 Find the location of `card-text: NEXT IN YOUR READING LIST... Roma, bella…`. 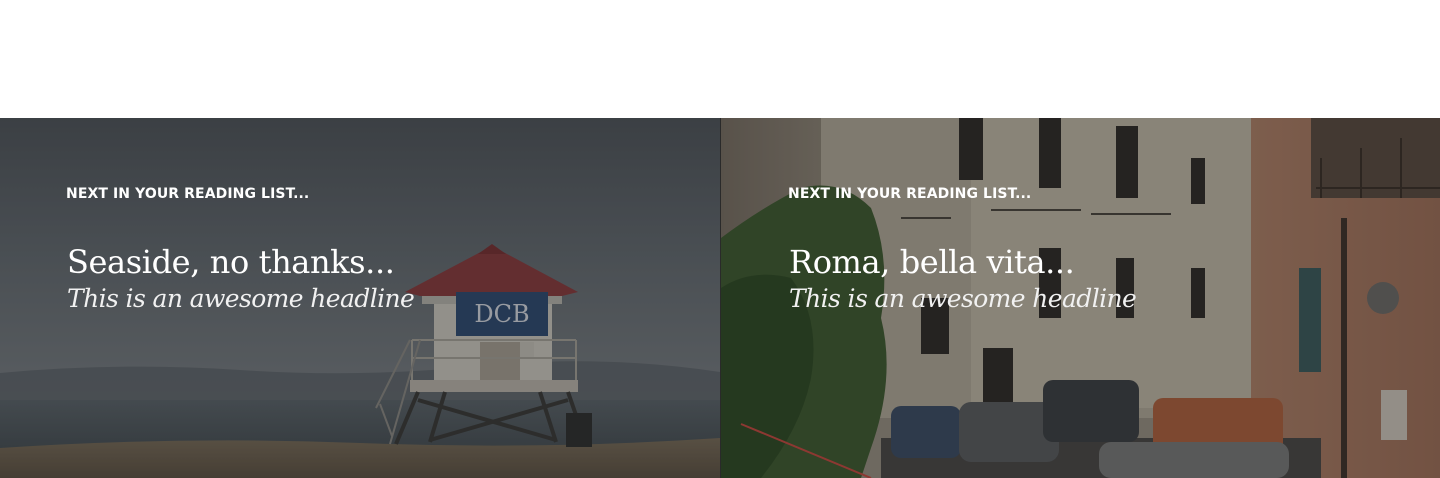

card-text: NEXT IN YOUR READING LIST... Roma, bella… is located at coordinates (1094, 251).